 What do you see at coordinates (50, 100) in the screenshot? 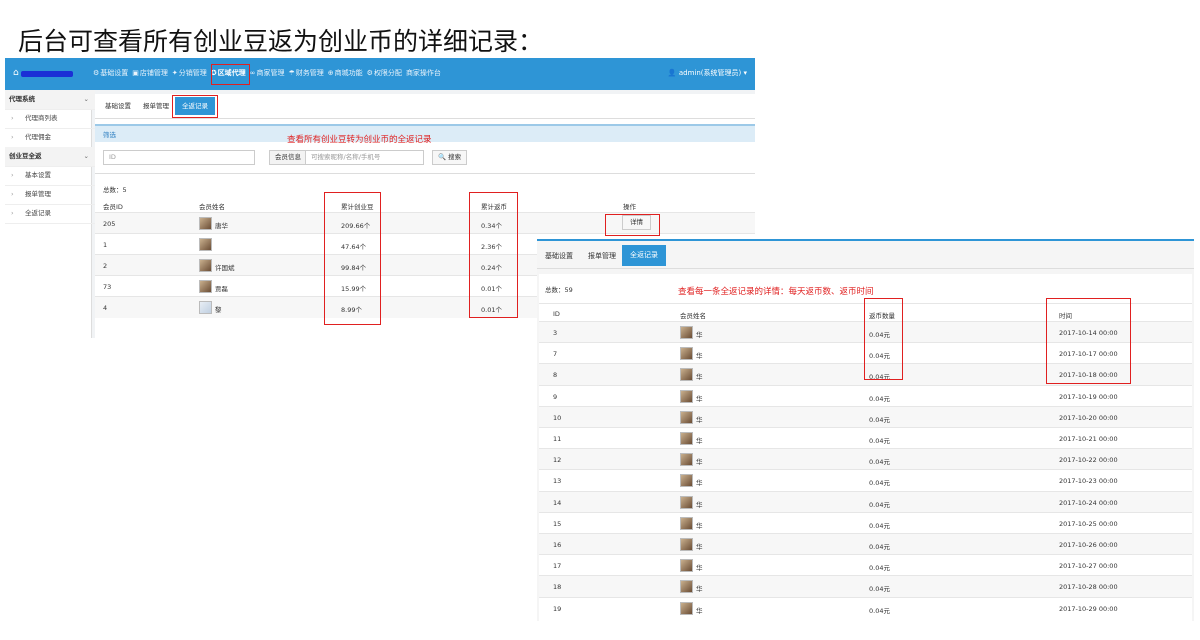
I see `sidebar-item-0: 代理系统 ⌄` at bounding box center [50, 100].